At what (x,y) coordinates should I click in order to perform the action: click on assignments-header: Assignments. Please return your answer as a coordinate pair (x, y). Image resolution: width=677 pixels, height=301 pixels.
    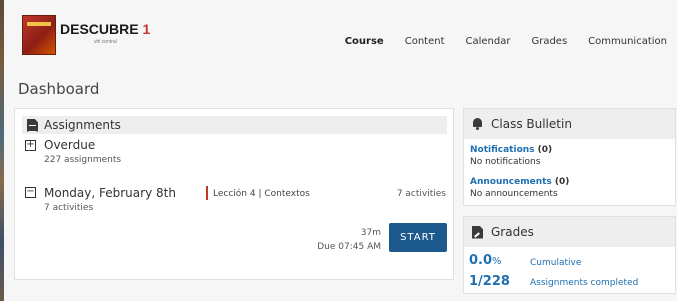
    Looking at the image, I should click on (234, 125).